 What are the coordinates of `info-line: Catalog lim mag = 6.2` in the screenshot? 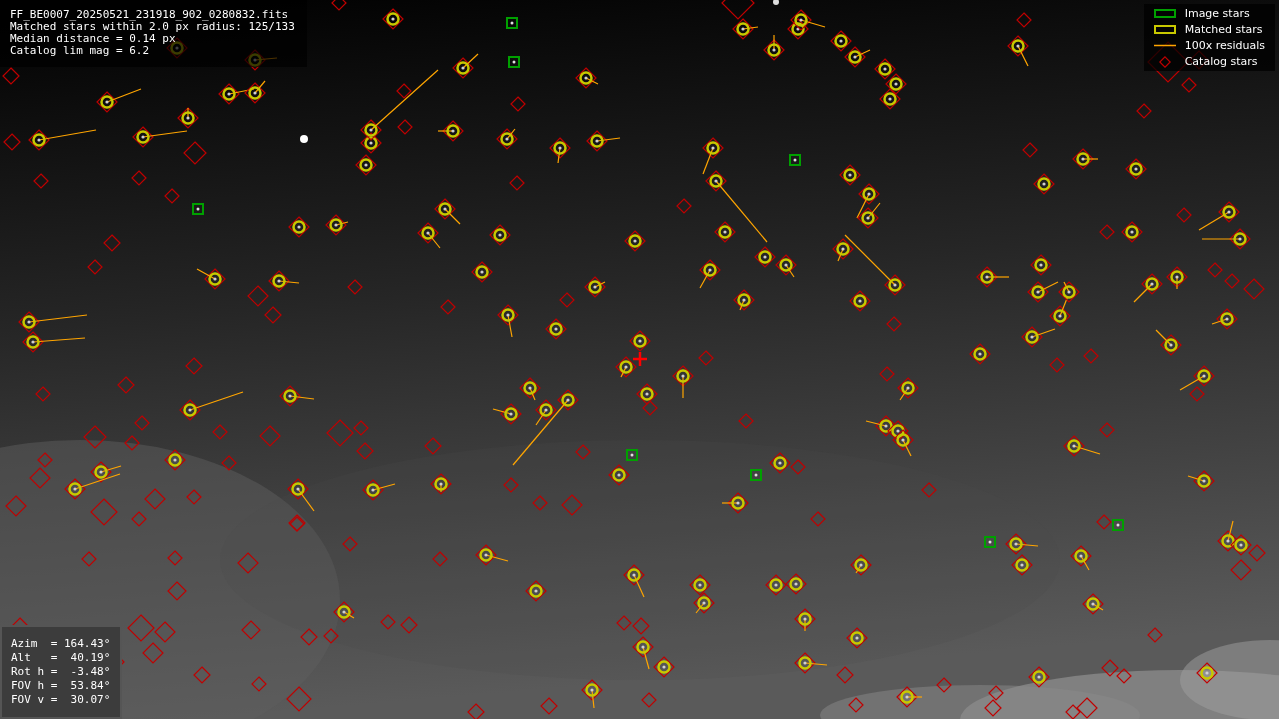 It's located at (80, 51).